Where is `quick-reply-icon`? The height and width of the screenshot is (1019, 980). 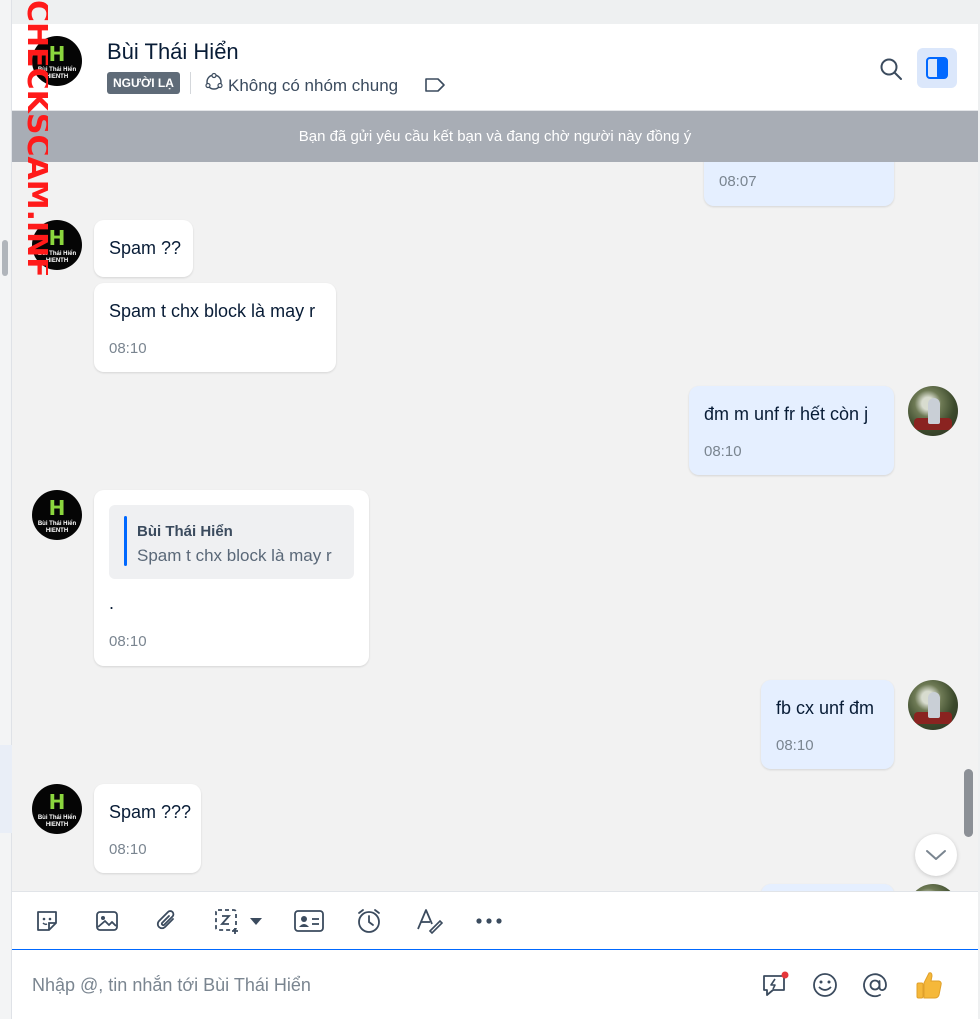
quick-reply-icon is located at coordinates (776, 983).